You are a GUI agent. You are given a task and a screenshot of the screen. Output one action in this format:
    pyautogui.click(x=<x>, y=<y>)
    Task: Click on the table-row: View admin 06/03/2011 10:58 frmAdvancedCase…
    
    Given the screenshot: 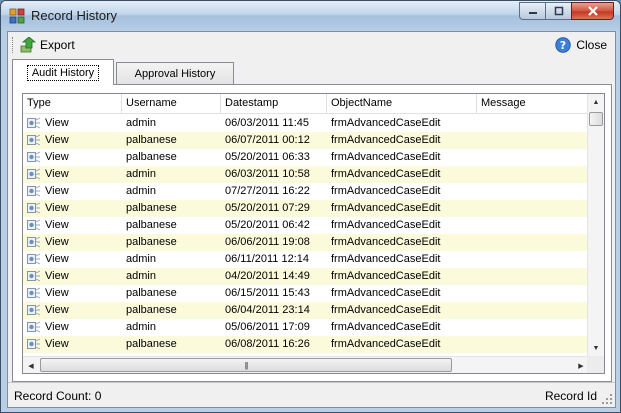 What is the action you would take?
    pyautogui.click(x=306, y=174)
    